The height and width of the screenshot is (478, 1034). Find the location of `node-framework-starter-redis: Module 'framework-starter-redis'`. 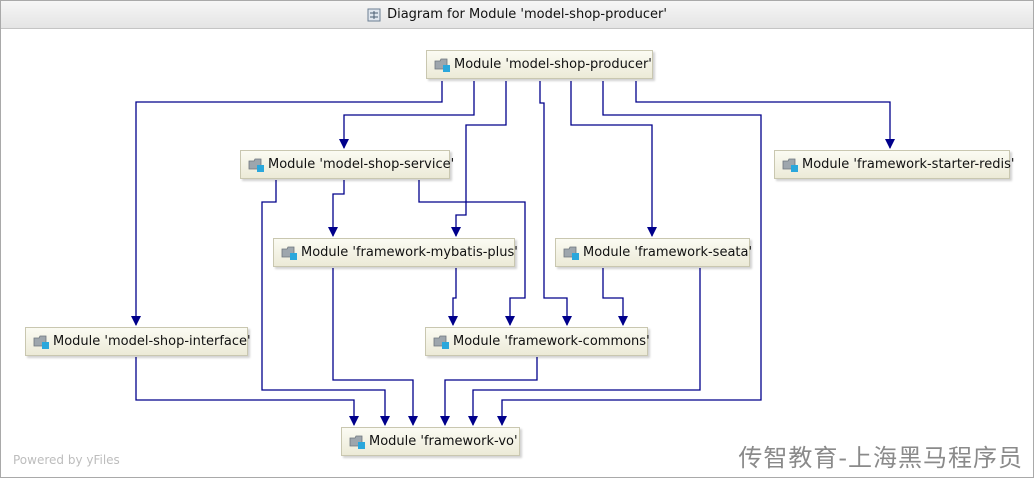

node-framework-starter-redis: Module 'framework-starter-redis' is located at coordinates (894, 164).